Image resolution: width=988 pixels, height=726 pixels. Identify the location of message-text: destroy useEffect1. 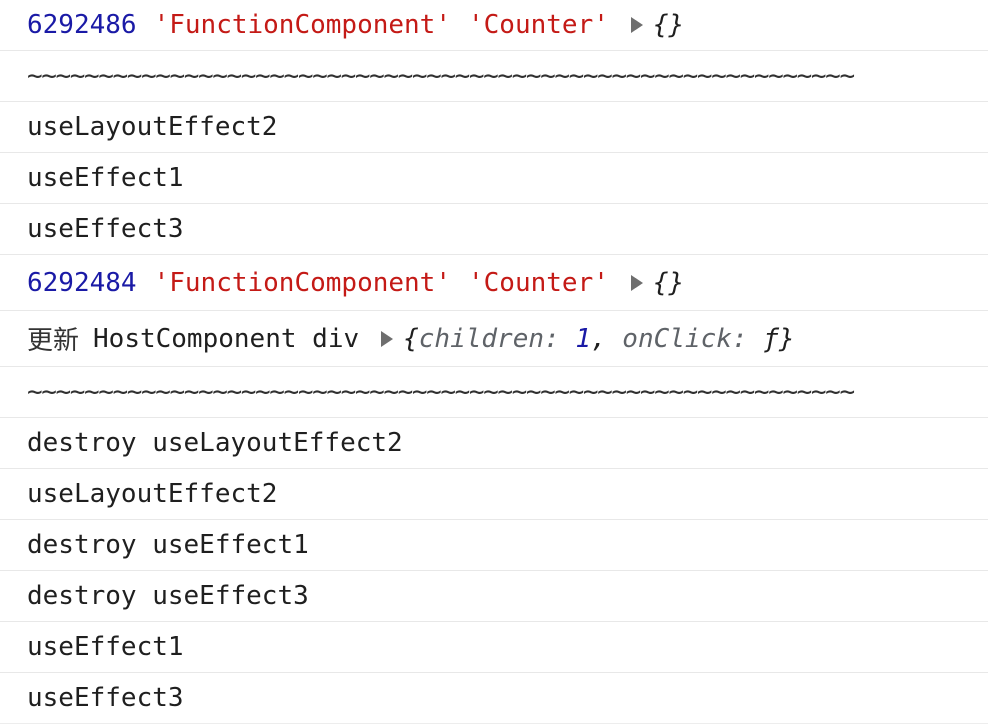
(168, 545).